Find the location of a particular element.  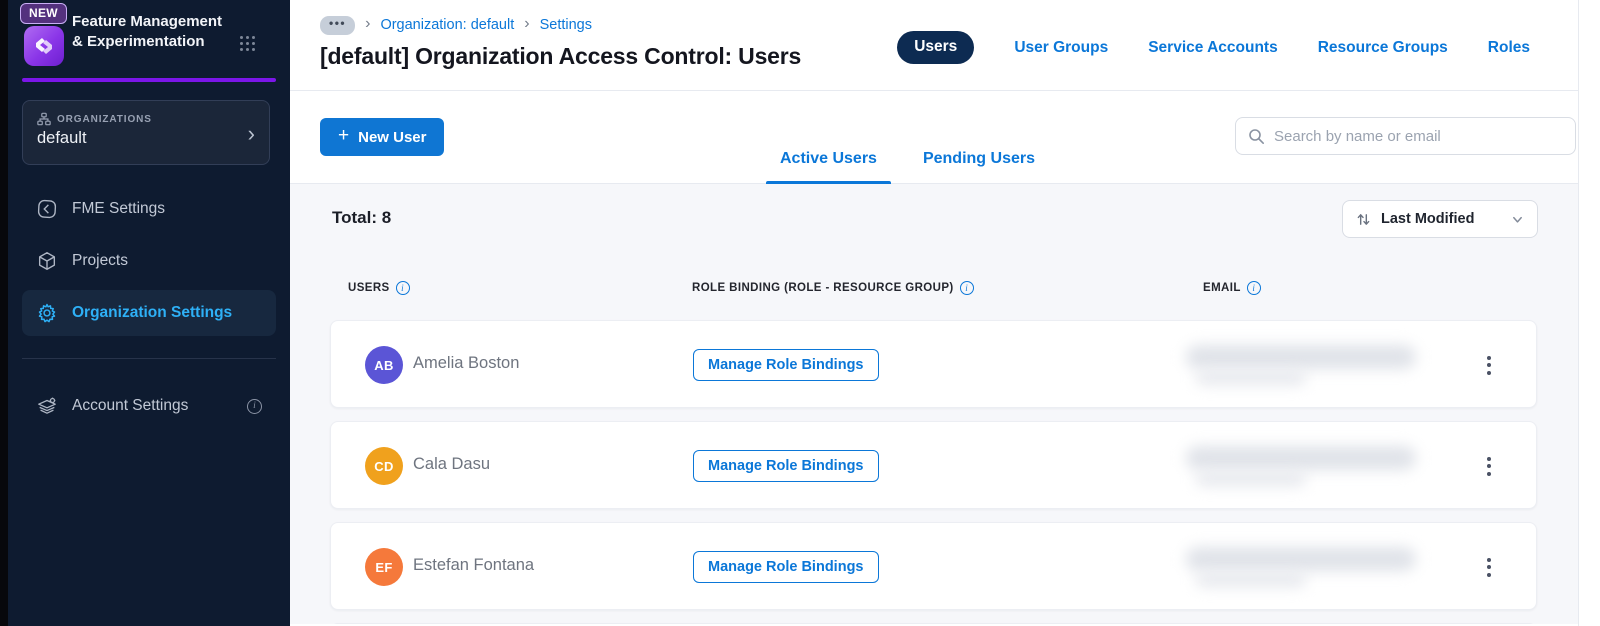

tab-user-groups: User Groups is located at coordinates (1061, 48).